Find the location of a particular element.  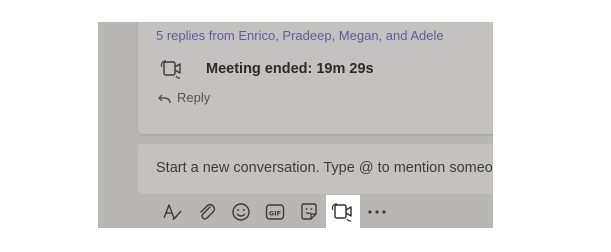

compose-toolbar: GIF is located at coordinates (275, 211).